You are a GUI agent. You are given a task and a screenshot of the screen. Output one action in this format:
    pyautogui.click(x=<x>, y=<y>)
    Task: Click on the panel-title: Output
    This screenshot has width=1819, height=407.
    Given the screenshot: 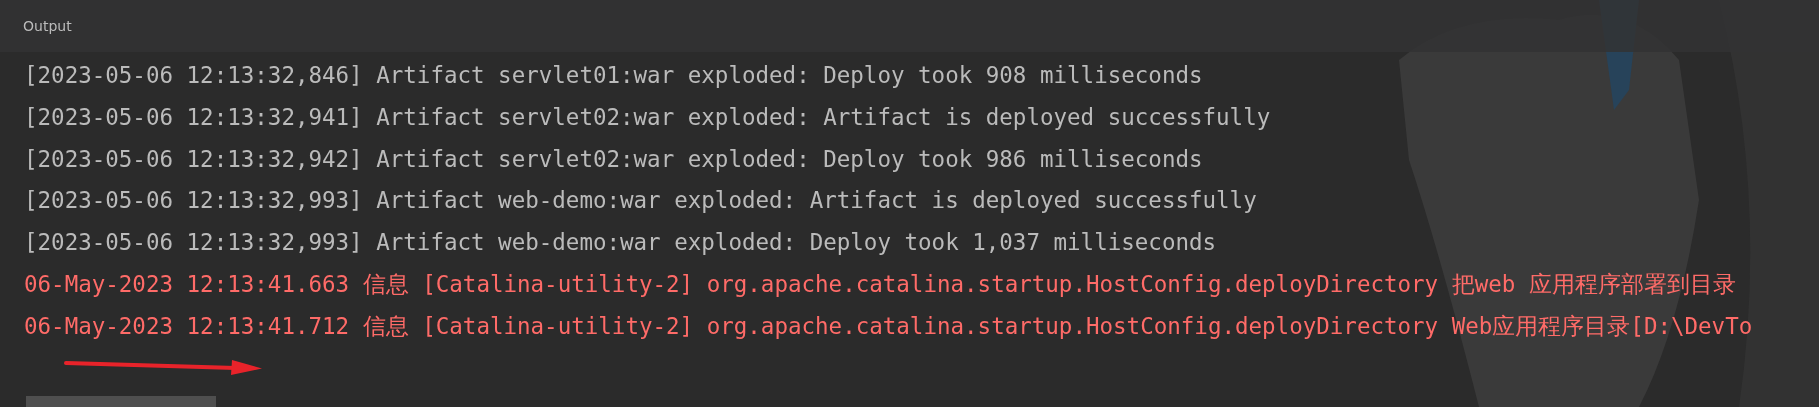 What is the action you would take?
    pyautogui.click(x=47, y=26)
    